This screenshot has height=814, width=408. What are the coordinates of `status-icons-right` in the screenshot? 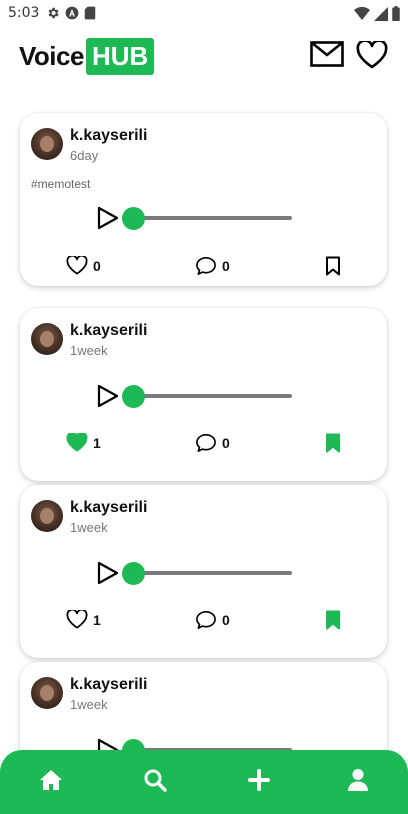 It's located at (377, 13).